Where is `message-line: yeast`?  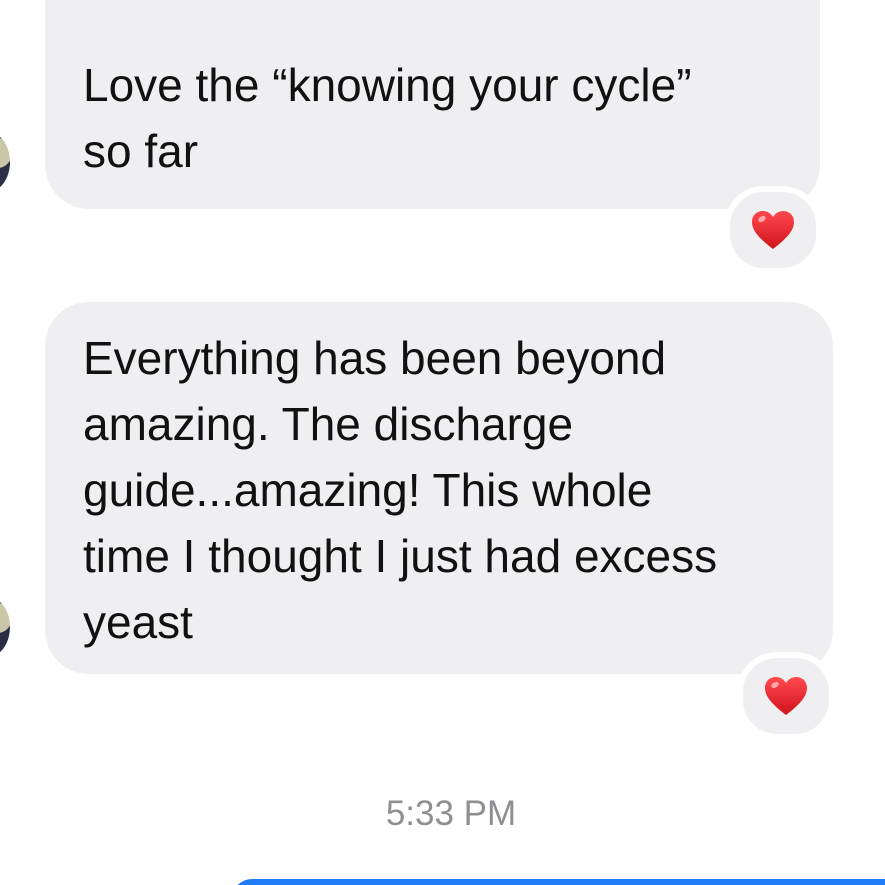
message-line: yeast is located at coordinates (138, 622).